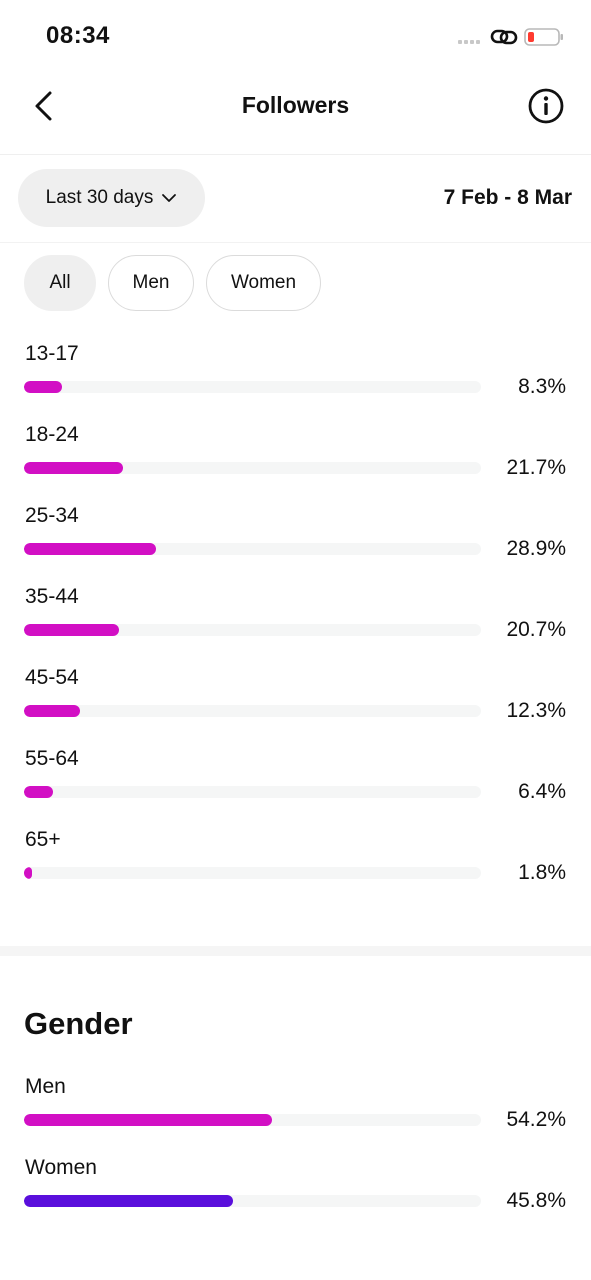  I want to click on age-range-row: 25-34 28.9%, so click(295, 542).